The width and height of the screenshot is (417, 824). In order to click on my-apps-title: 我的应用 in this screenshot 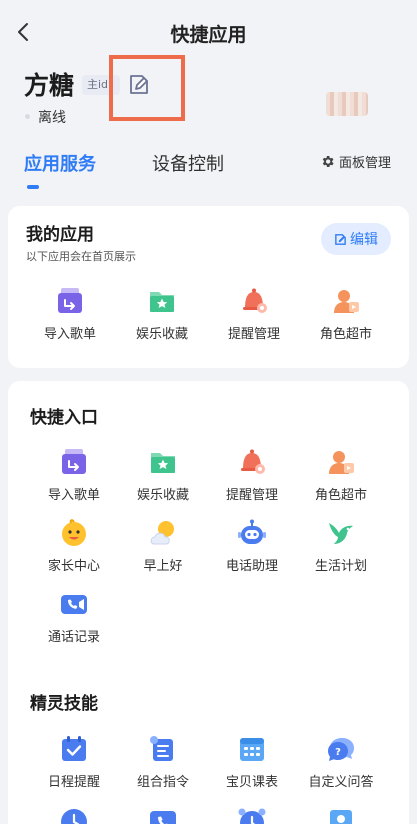, I will do `click(60, 235)`.